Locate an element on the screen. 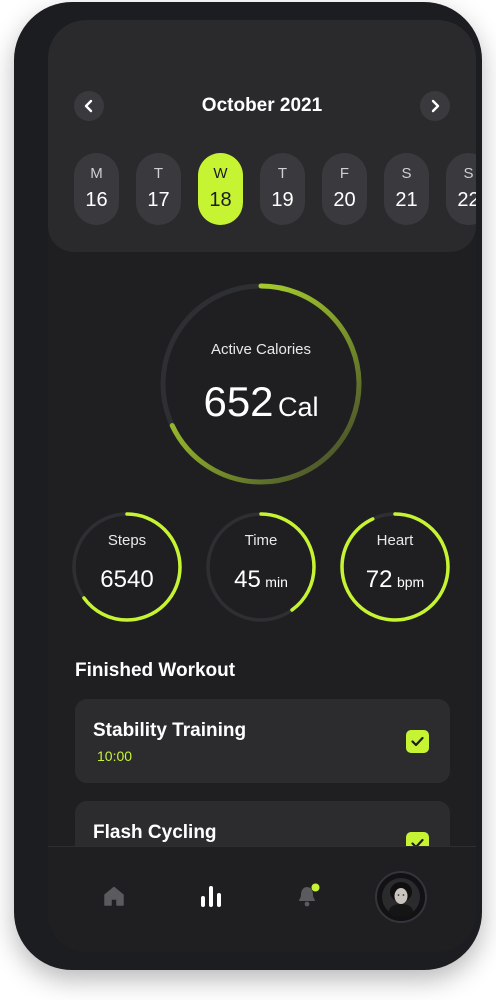  day-number: 17 is located at coordinates (158, 200).